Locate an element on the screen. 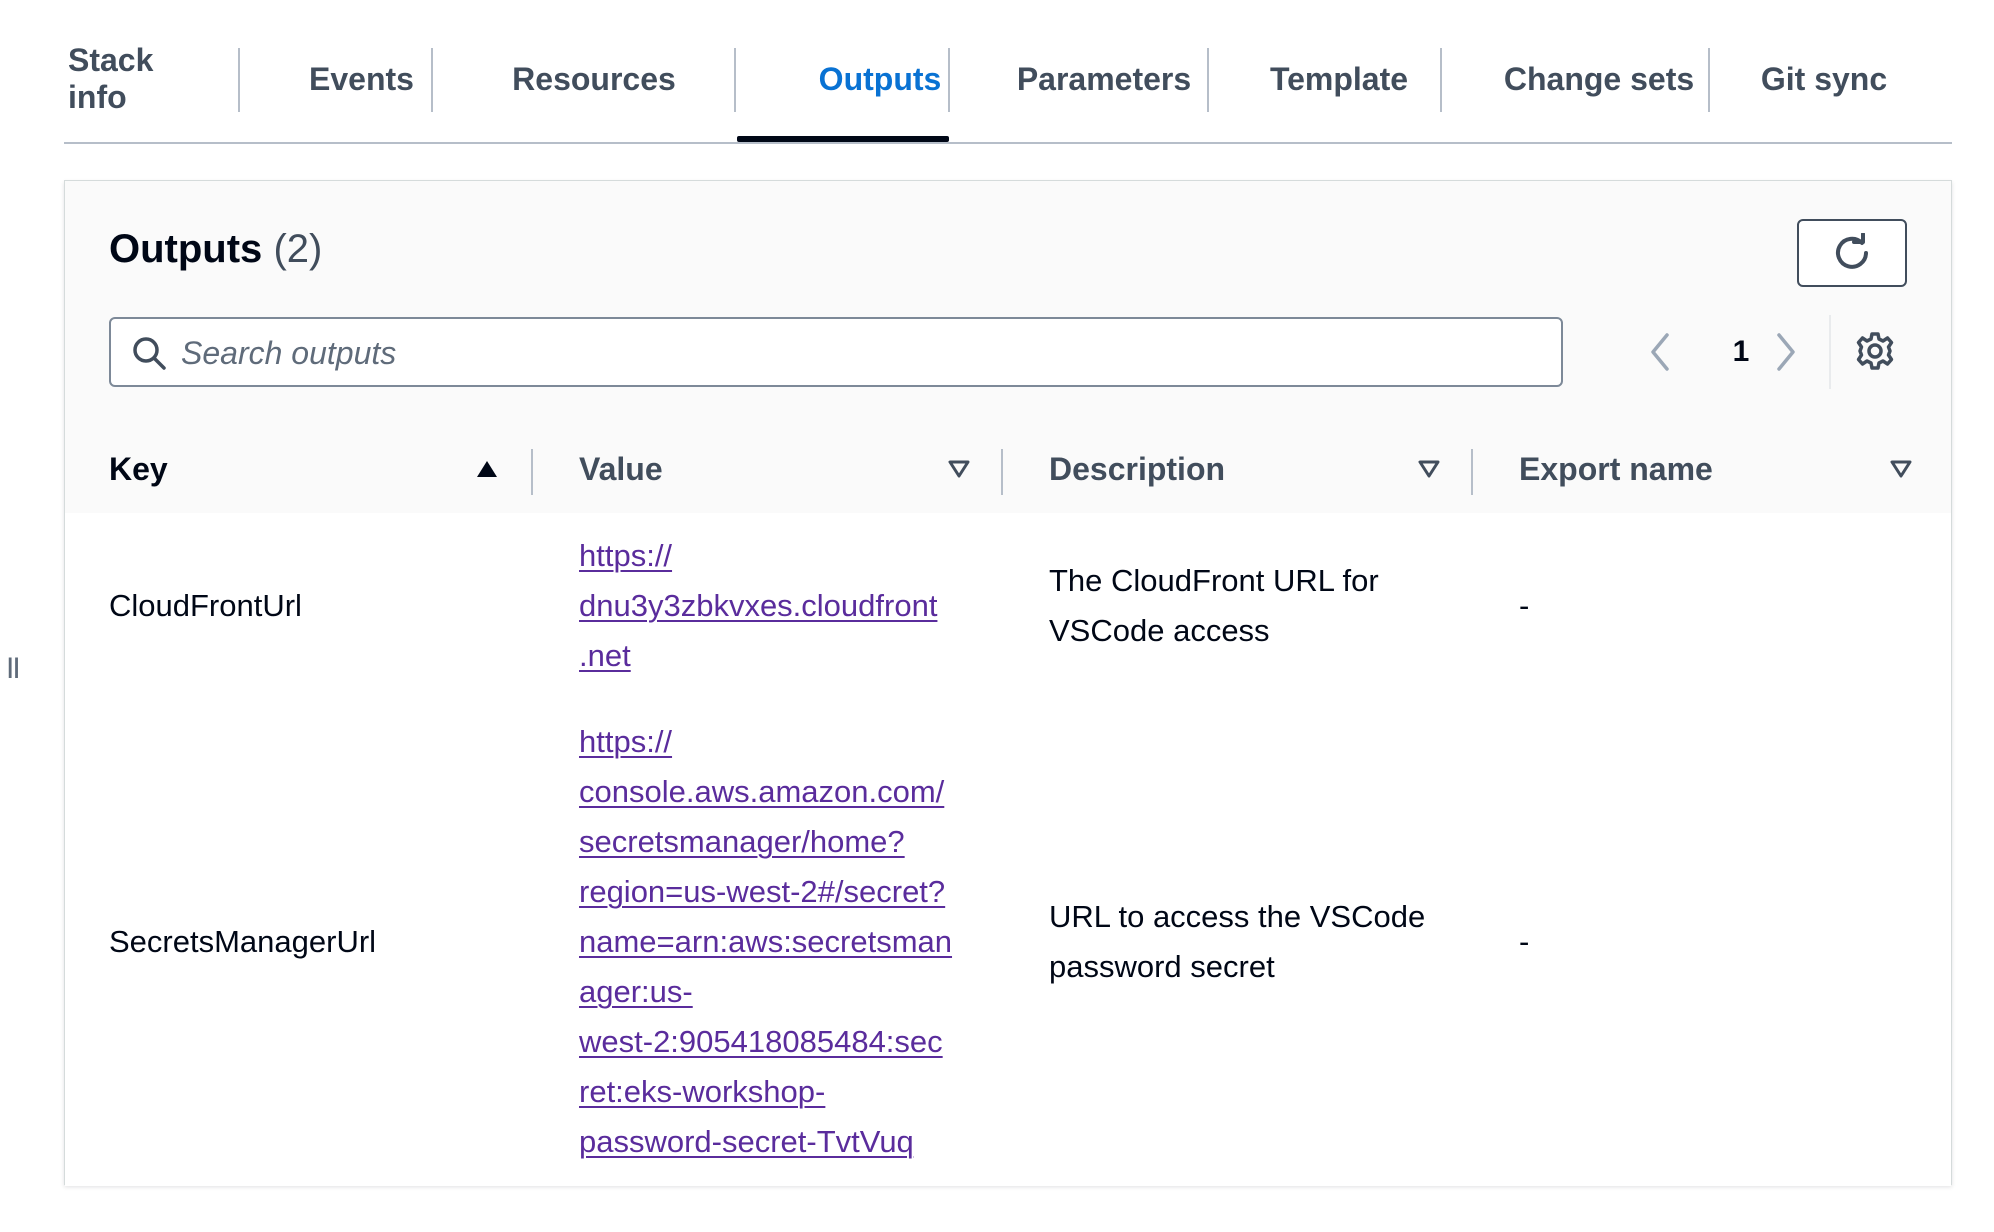 The width and height of the screenshot is (1994, 1232). page-title: Outputs (2) is located at coordinates (215, 249).